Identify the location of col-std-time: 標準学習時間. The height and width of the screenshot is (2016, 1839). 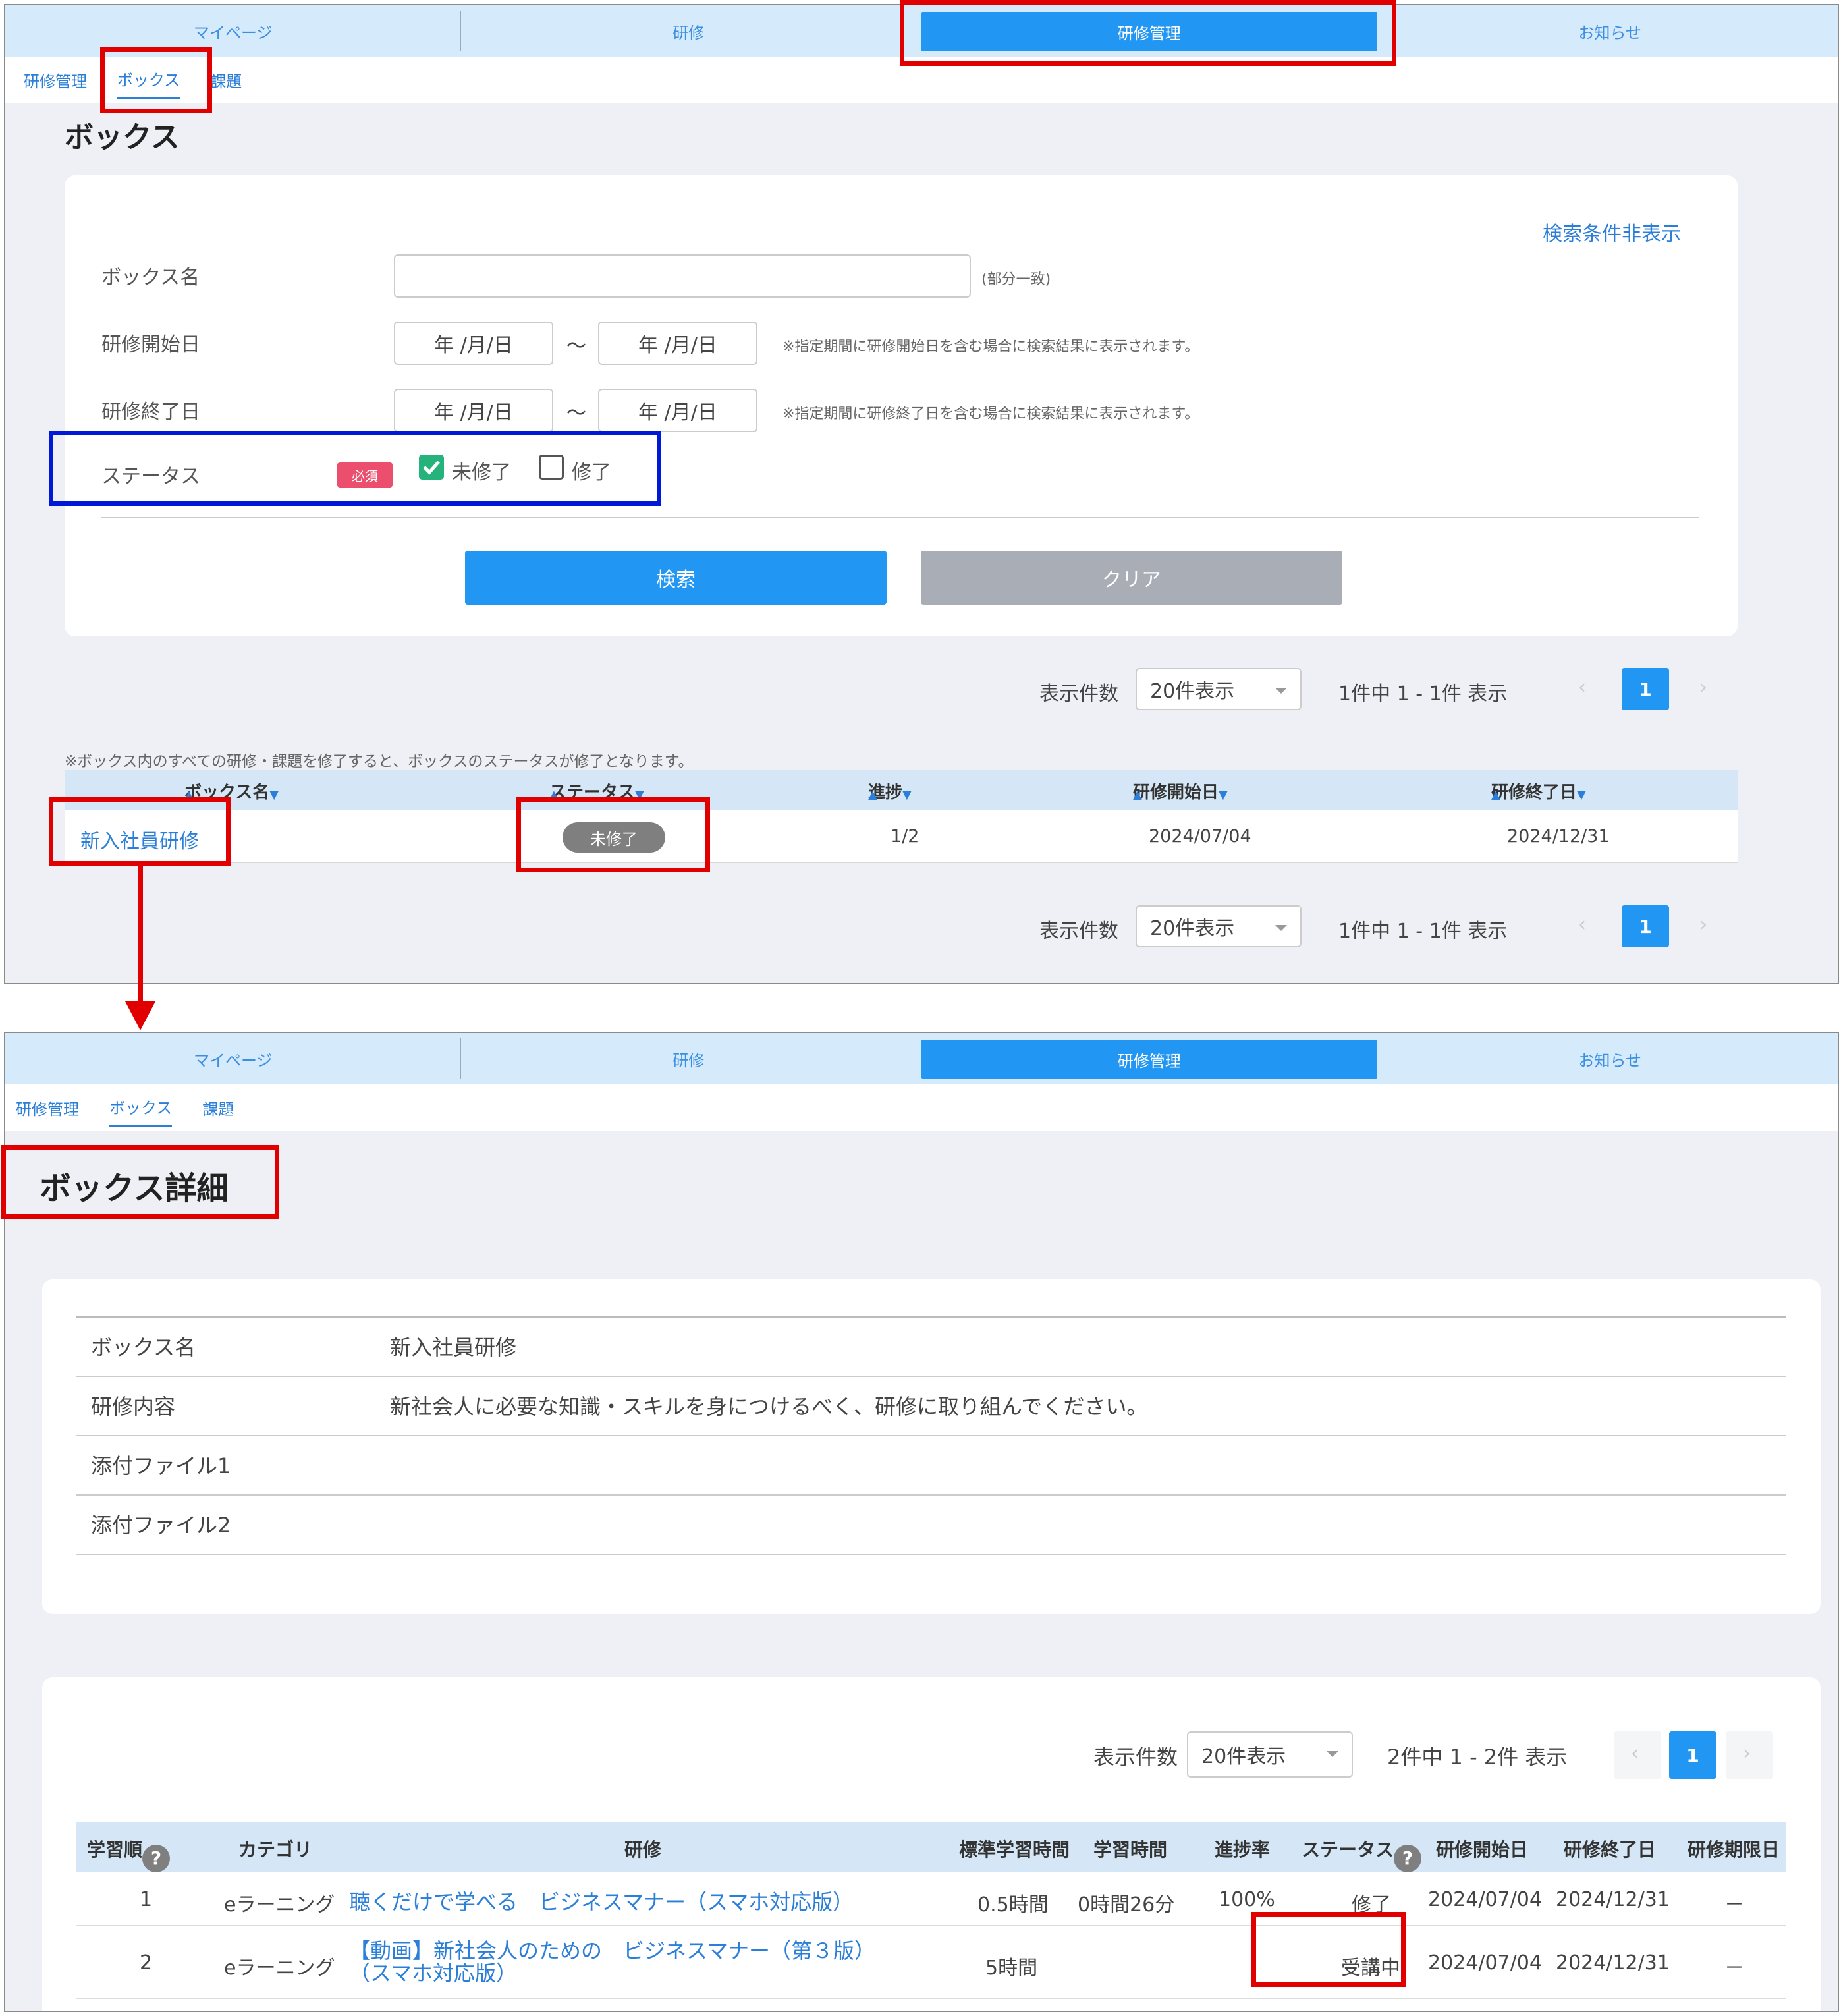
(1014, 1850).